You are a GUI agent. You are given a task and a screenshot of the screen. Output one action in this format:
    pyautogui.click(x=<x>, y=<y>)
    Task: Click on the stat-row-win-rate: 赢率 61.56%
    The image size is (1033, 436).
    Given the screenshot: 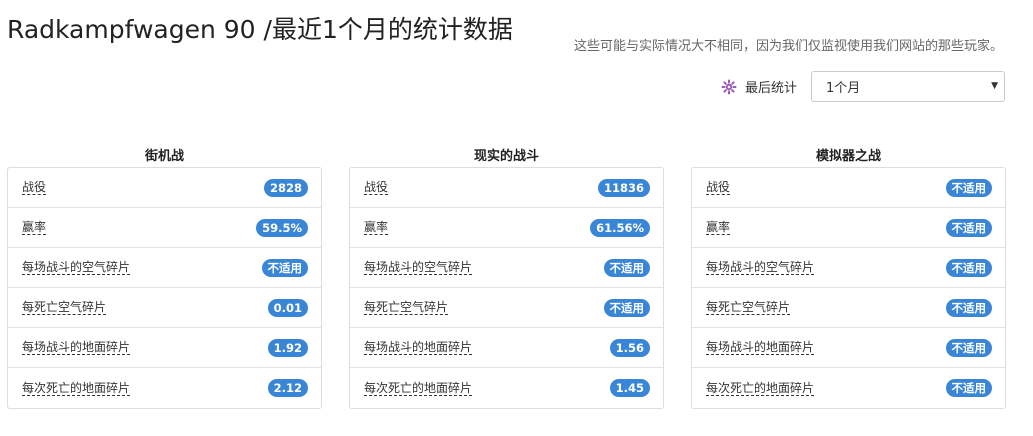 What is the action you would take?
    pyautogui.click(x=506, y=228)
    